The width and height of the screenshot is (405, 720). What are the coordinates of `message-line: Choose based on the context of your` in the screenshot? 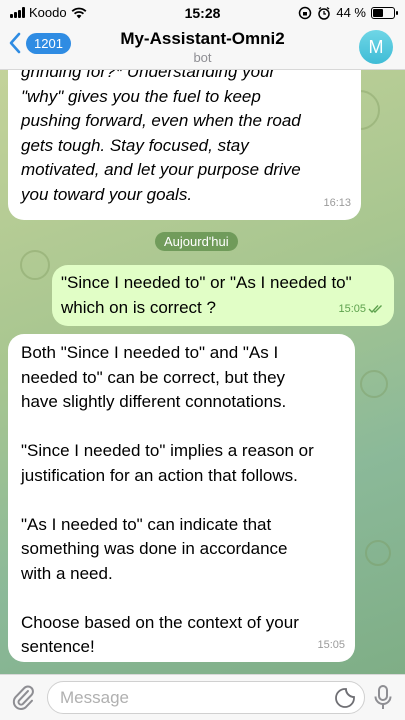 It's located at (160, 622).